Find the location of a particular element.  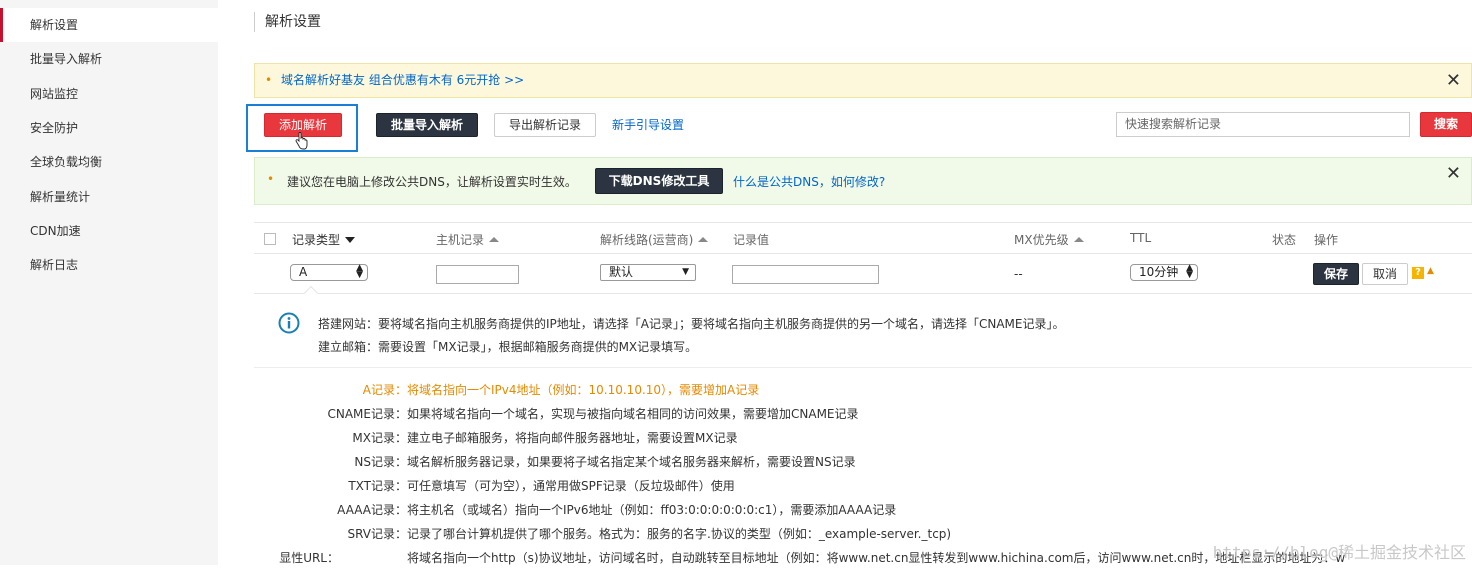

sort-down-icon is located at coordinates (350, 240).